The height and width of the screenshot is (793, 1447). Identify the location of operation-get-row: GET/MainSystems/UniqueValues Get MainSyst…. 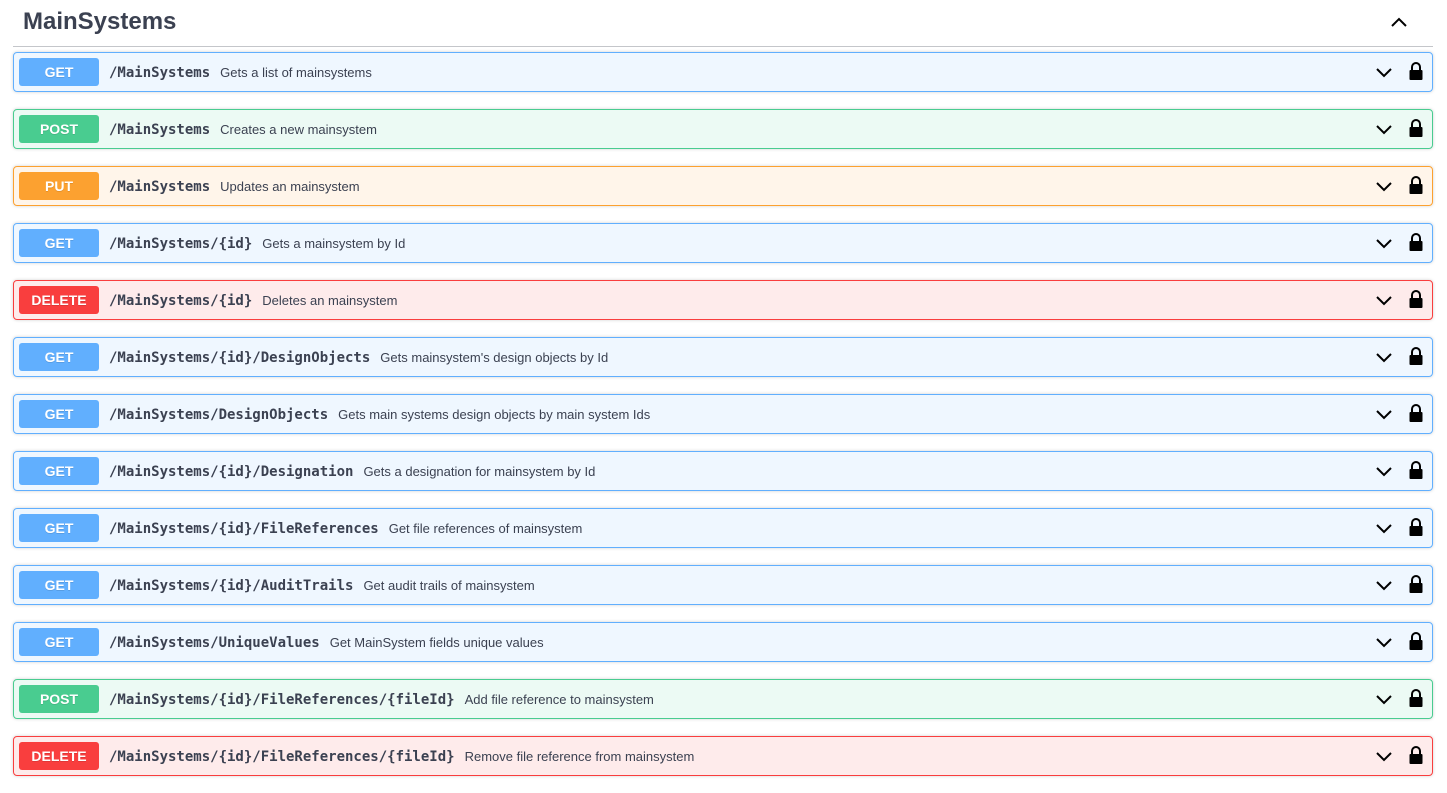
(723, 642).